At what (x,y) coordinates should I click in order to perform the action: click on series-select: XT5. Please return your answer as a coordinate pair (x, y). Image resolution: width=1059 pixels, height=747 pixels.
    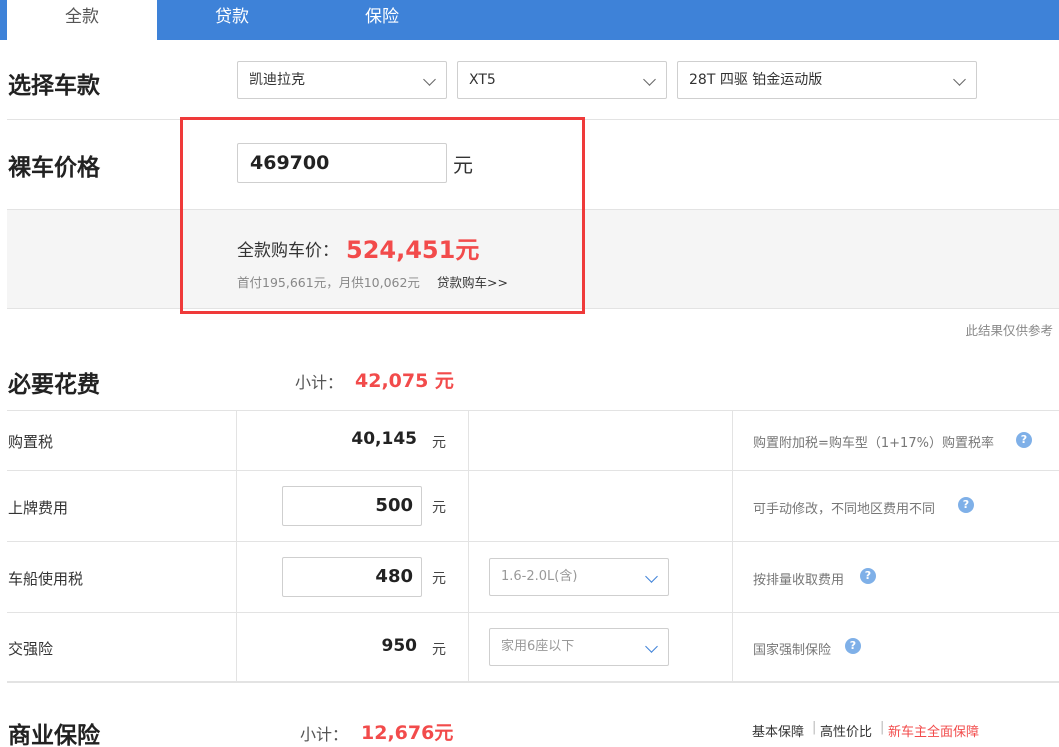
    Looking at the image, I should click on (562, 80).